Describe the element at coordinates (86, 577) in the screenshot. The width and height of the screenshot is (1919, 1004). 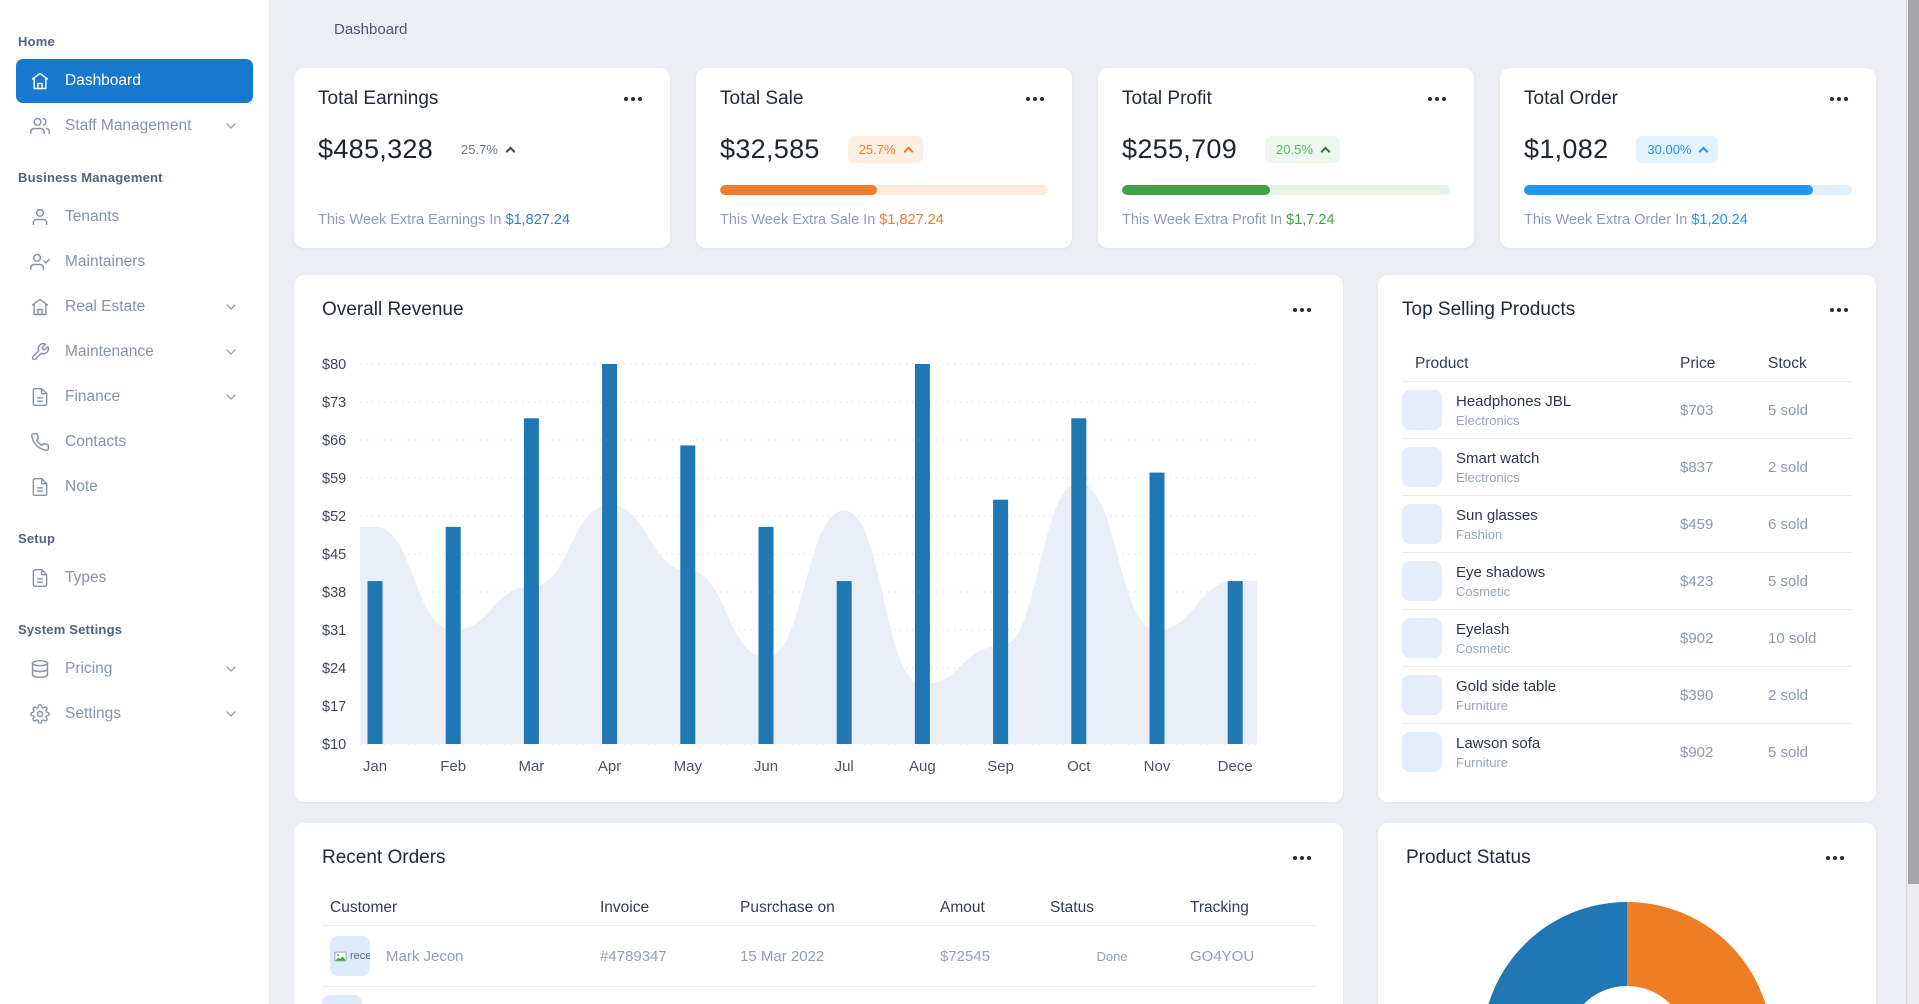
I see `sidebar-item-label: Types` at that location.